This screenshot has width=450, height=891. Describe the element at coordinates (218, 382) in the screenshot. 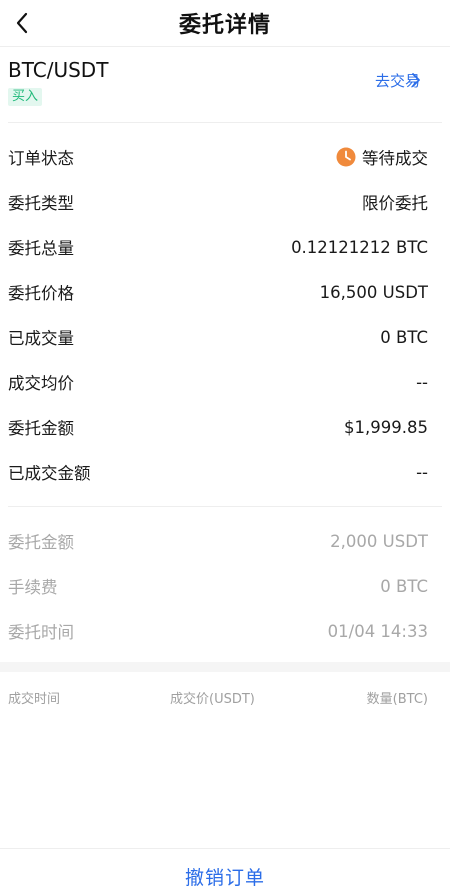

I see `detail-row-avg-price: 成交均价 --` at that location.